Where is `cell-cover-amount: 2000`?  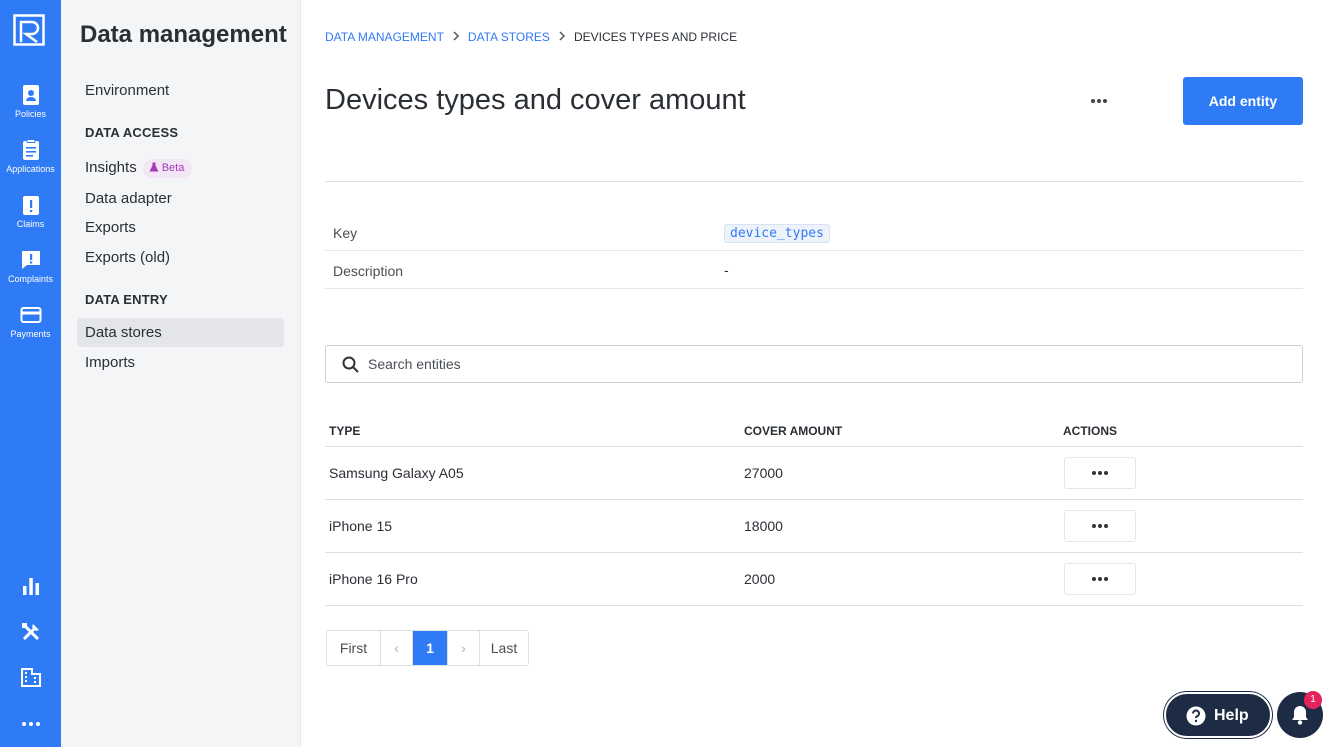
cell-cover-amount: 2000 is located at coordinates (760, 579).